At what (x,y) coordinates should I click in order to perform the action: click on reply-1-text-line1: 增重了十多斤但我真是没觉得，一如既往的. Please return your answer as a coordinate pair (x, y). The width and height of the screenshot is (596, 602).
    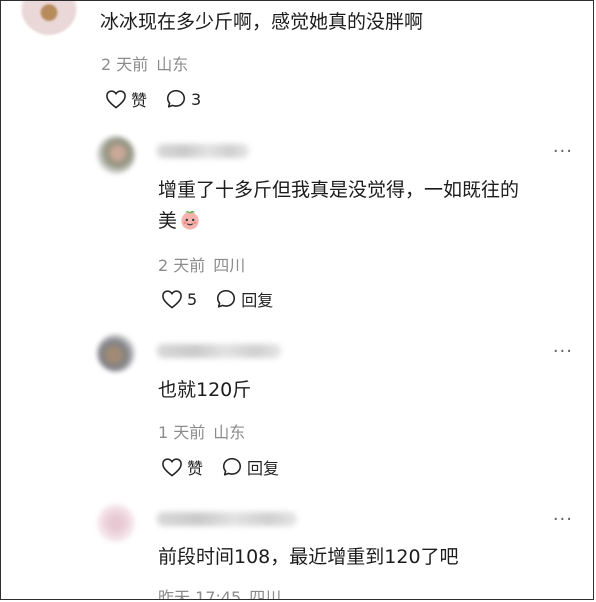
    Looking at the image, I should click on (339, 190).